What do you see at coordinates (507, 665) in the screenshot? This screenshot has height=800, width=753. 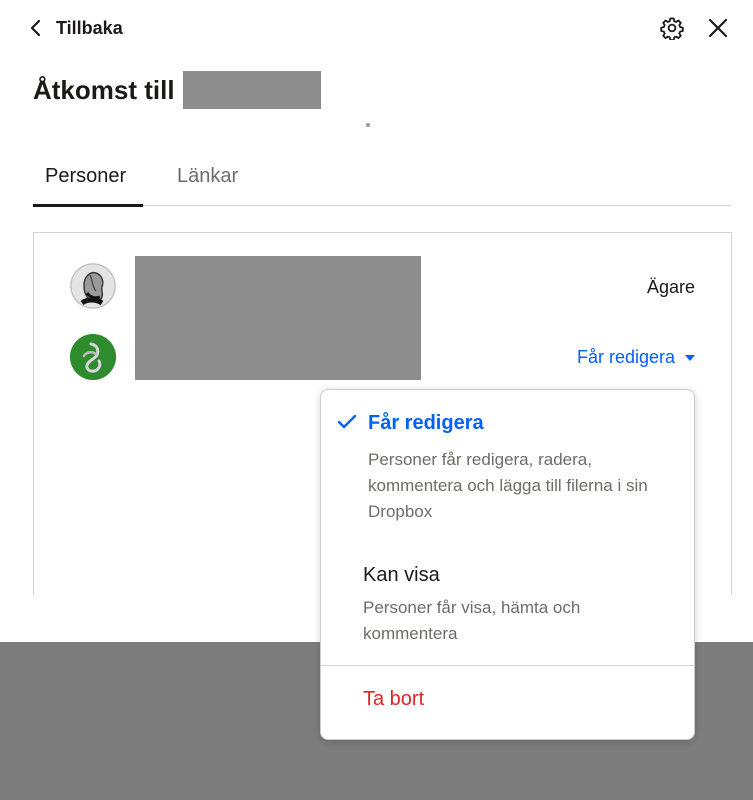 I see `menu-divider` at bounding box center [507, 665].